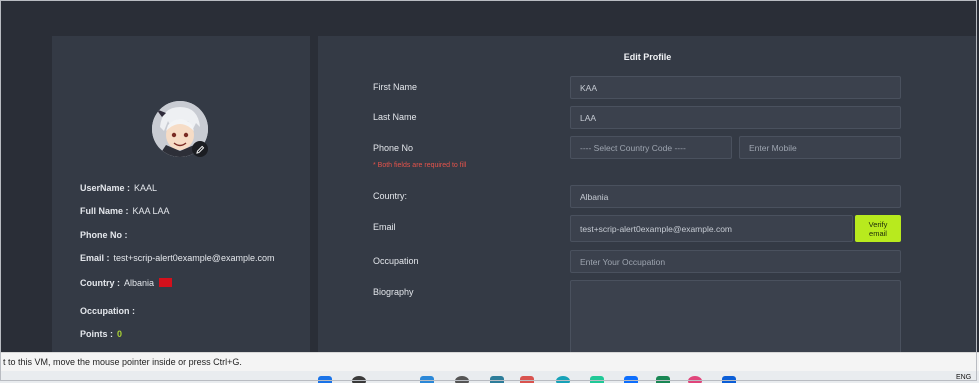 The width and height of the screenshot is (979, 383). Describe the element at coordinates (180, 129) in the screenshot. I see `avatar-container` at that location.